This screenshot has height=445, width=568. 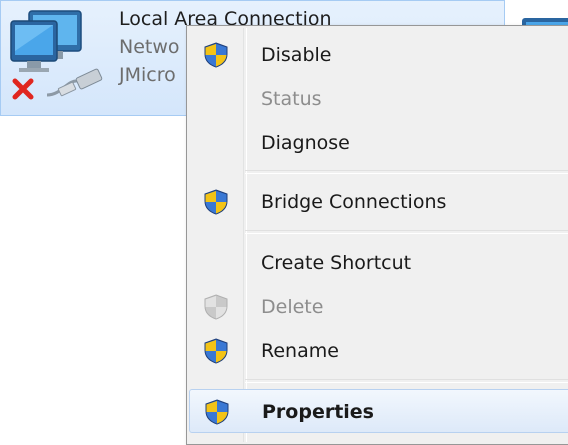 What do you see at coordinates (378, 351) in the screenshot?
I see `menu-item-rename: Rename` at bounding box center [378, 351].